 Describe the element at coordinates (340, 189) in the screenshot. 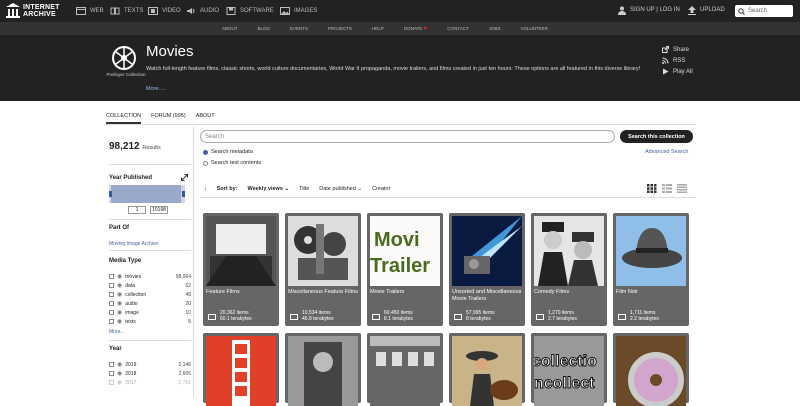

I see `sort-date-published: Date published ⌄` at that location.